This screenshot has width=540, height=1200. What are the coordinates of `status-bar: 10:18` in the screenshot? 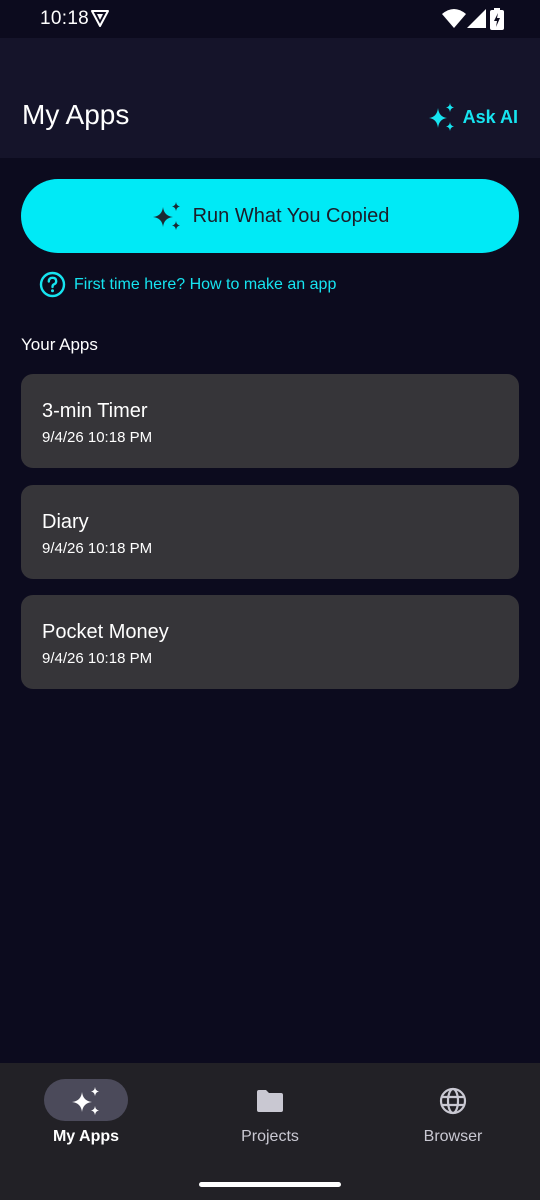 It's located at (270, 19).